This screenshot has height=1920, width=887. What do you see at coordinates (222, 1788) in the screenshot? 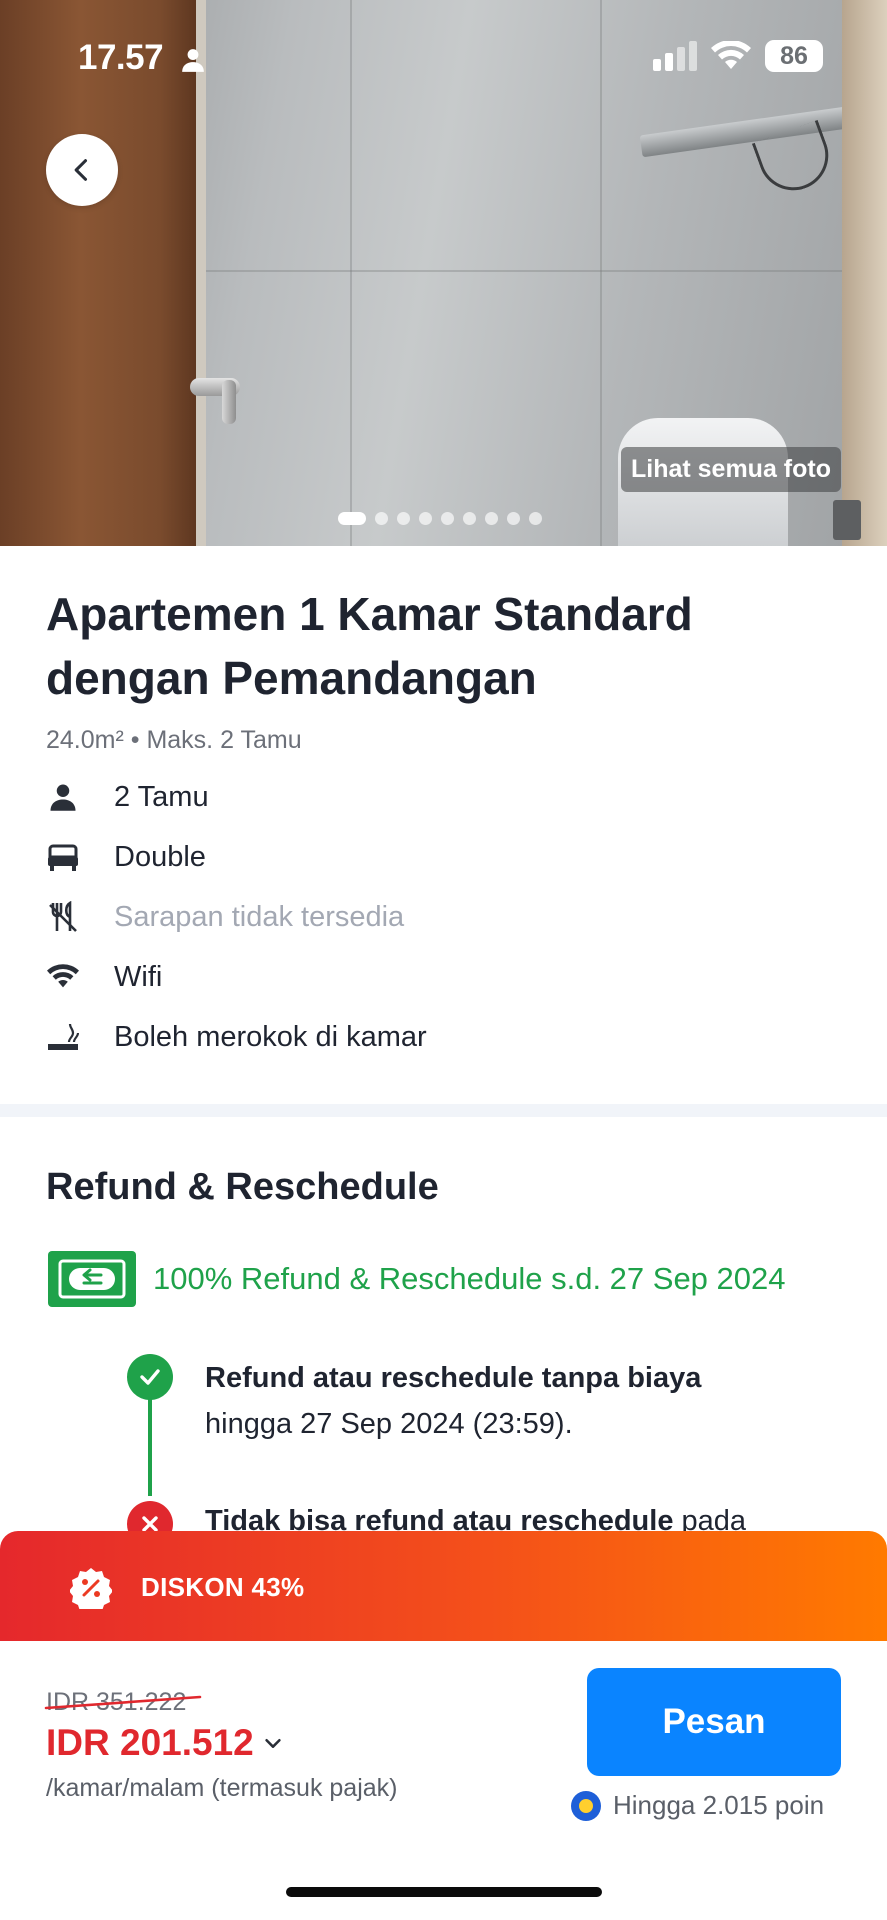
I see `price-unit: /kamar/malam (termasuk pajak)` at bounding box center [222, 1788].